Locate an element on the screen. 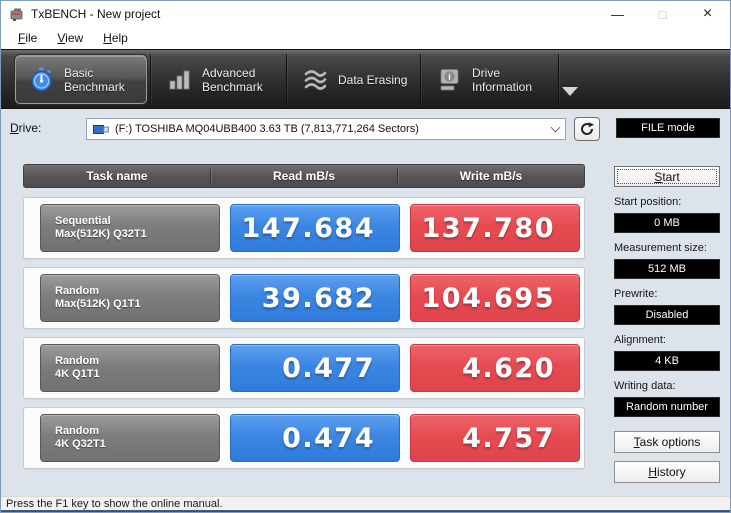 This screenshot has width=731, height=513. tab-drive-information: i Drive Information is located at coordinates (490, 79).